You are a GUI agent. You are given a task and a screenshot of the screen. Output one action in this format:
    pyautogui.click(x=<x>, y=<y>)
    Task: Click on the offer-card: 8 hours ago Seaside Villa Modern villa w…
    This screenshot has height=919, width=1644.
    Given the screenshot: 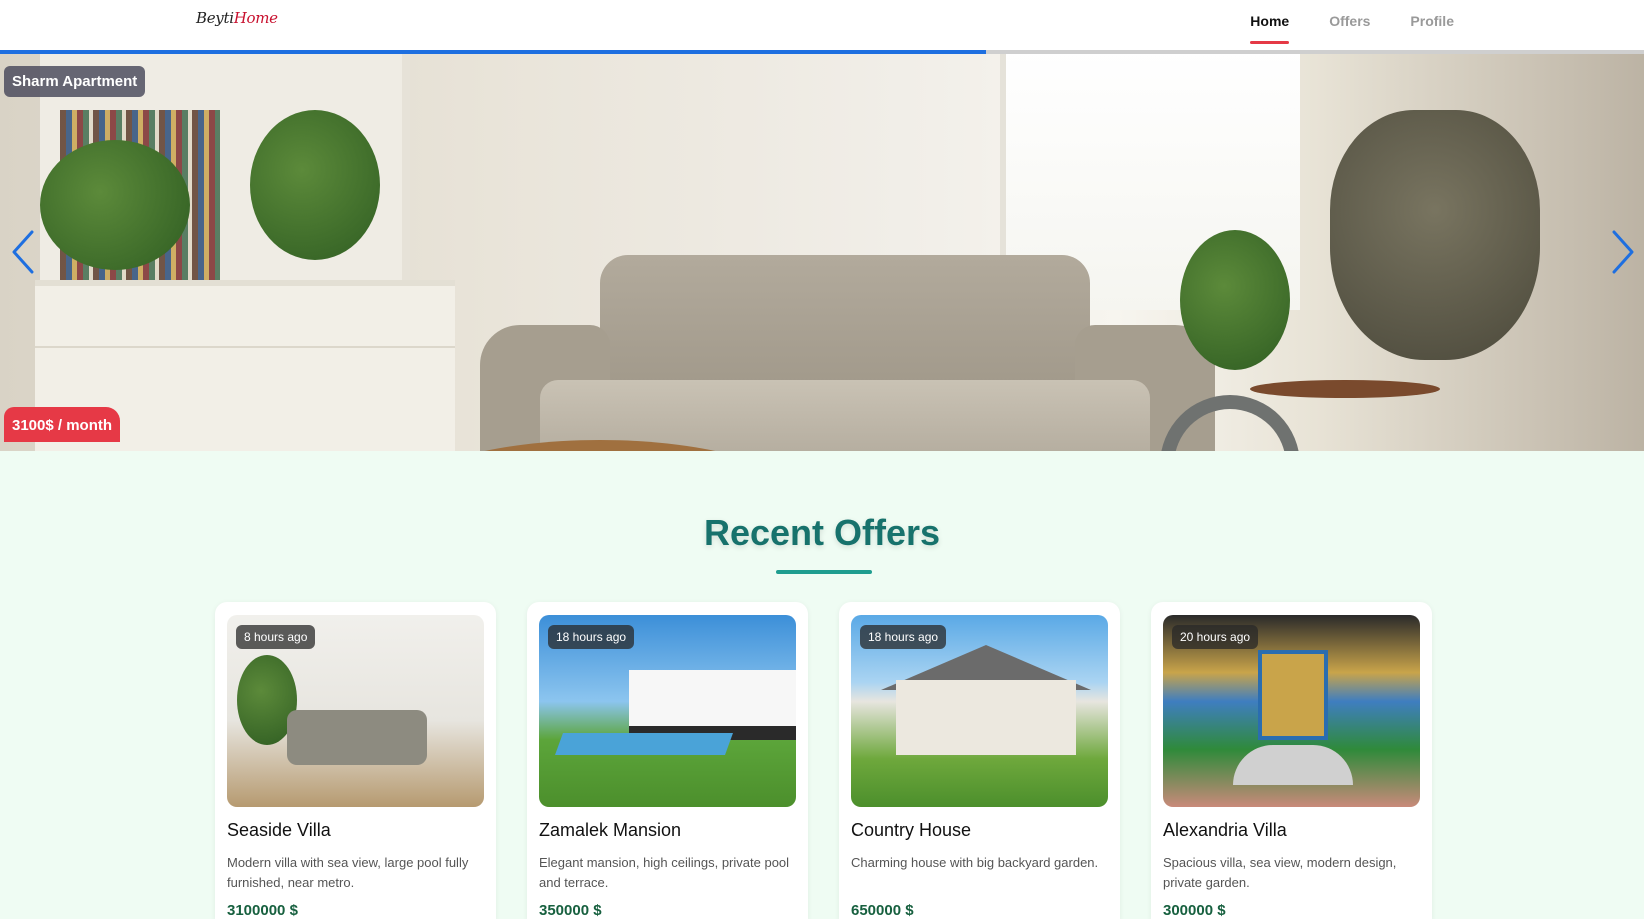 What is the action you would take?
    pyautogui.click(x=355, y=760)
    